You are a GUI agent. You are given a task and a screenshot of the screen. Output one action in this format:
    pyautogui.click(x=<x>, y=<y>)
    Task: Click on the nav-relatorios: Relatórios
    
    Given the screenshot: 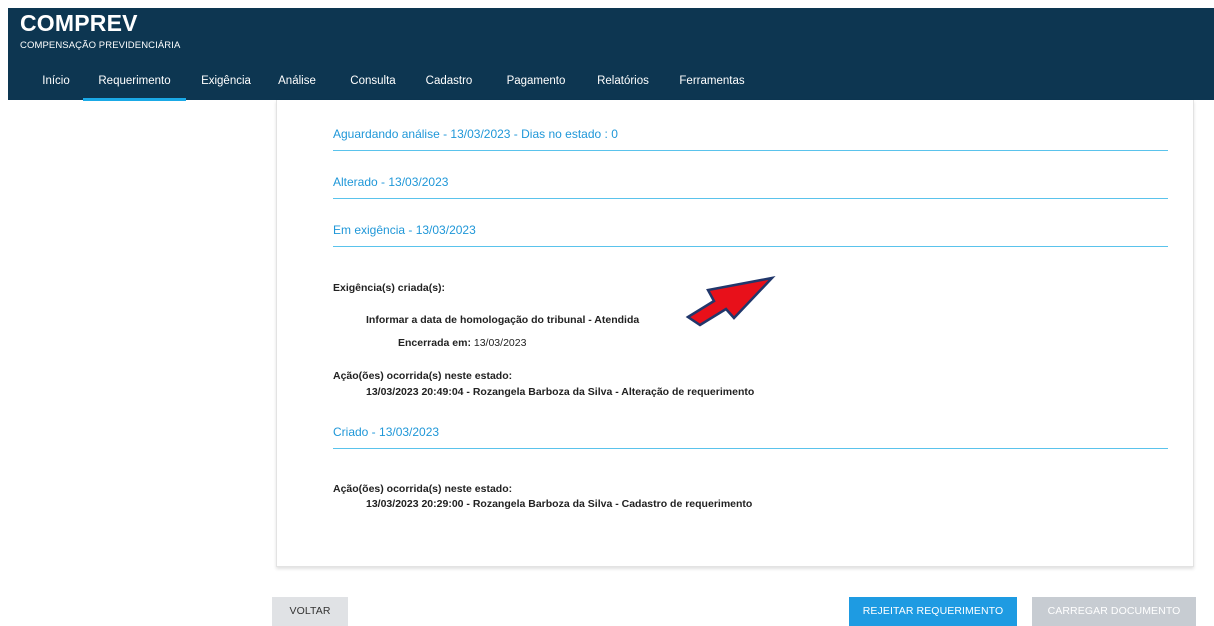 What is the action you would take?
    pyautogui.click(x=623, y=84)
    